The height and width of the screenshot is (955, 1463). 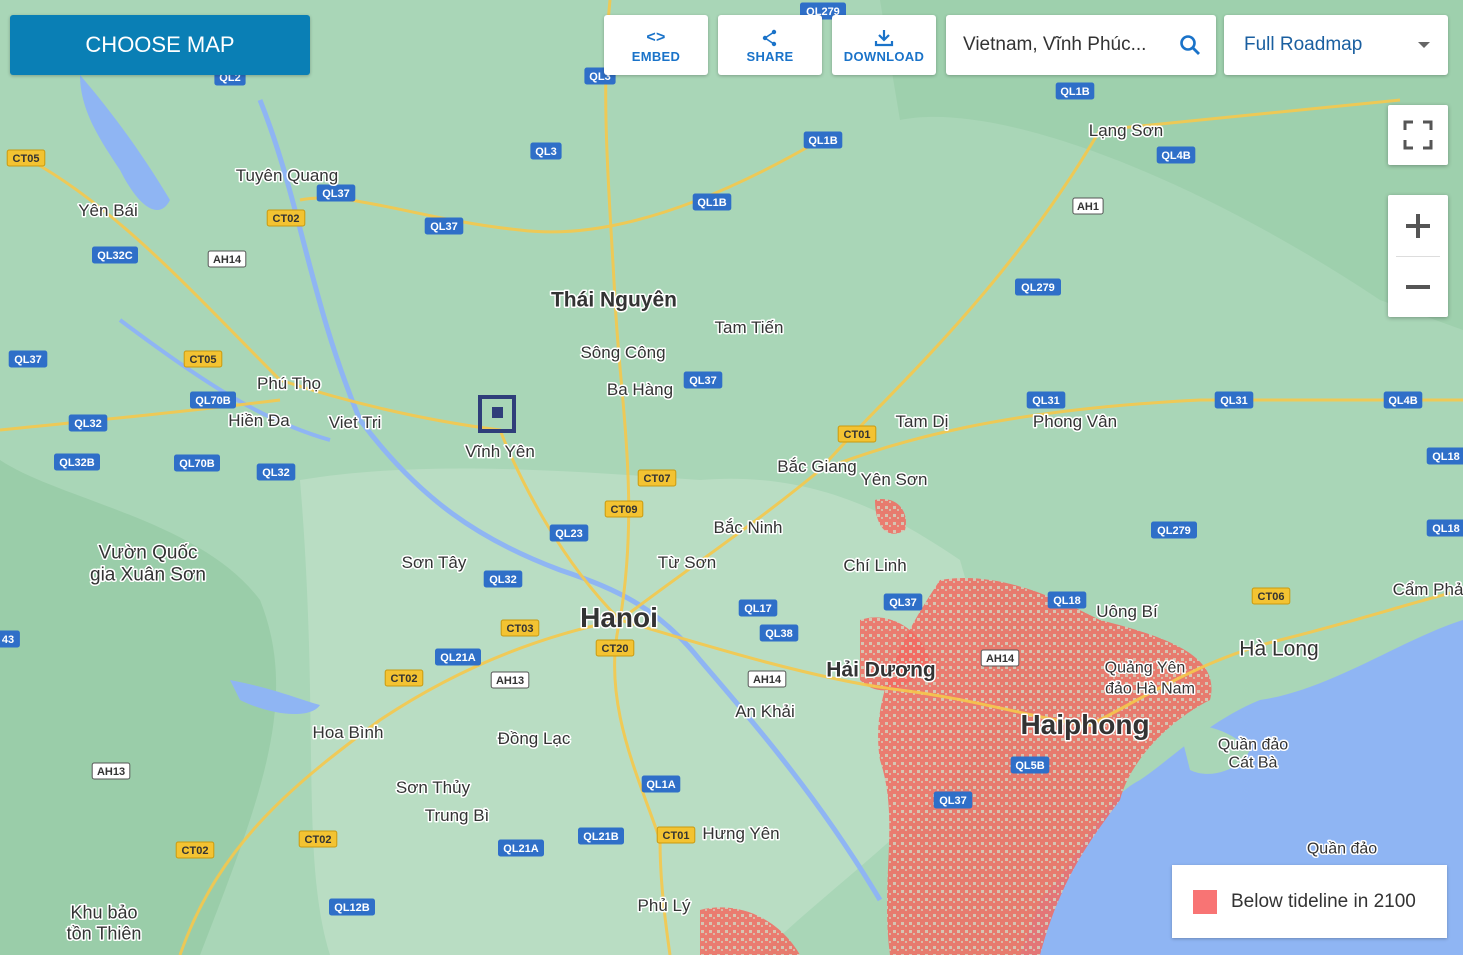 I want to click on place-label: Hải Dương, so click(x=880, y=669).